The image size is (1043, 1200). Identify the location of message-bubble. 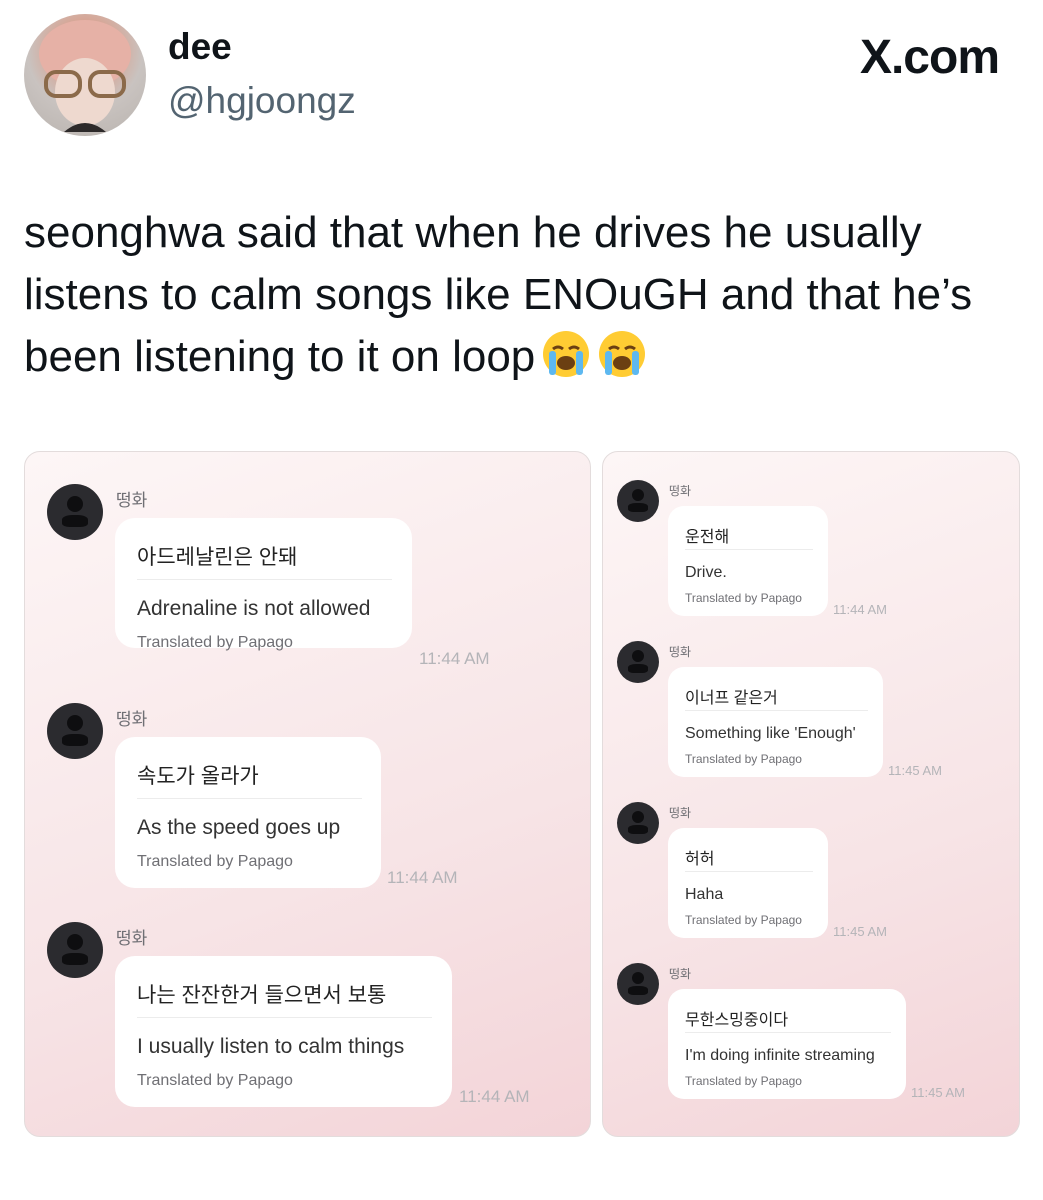
(263, 583).